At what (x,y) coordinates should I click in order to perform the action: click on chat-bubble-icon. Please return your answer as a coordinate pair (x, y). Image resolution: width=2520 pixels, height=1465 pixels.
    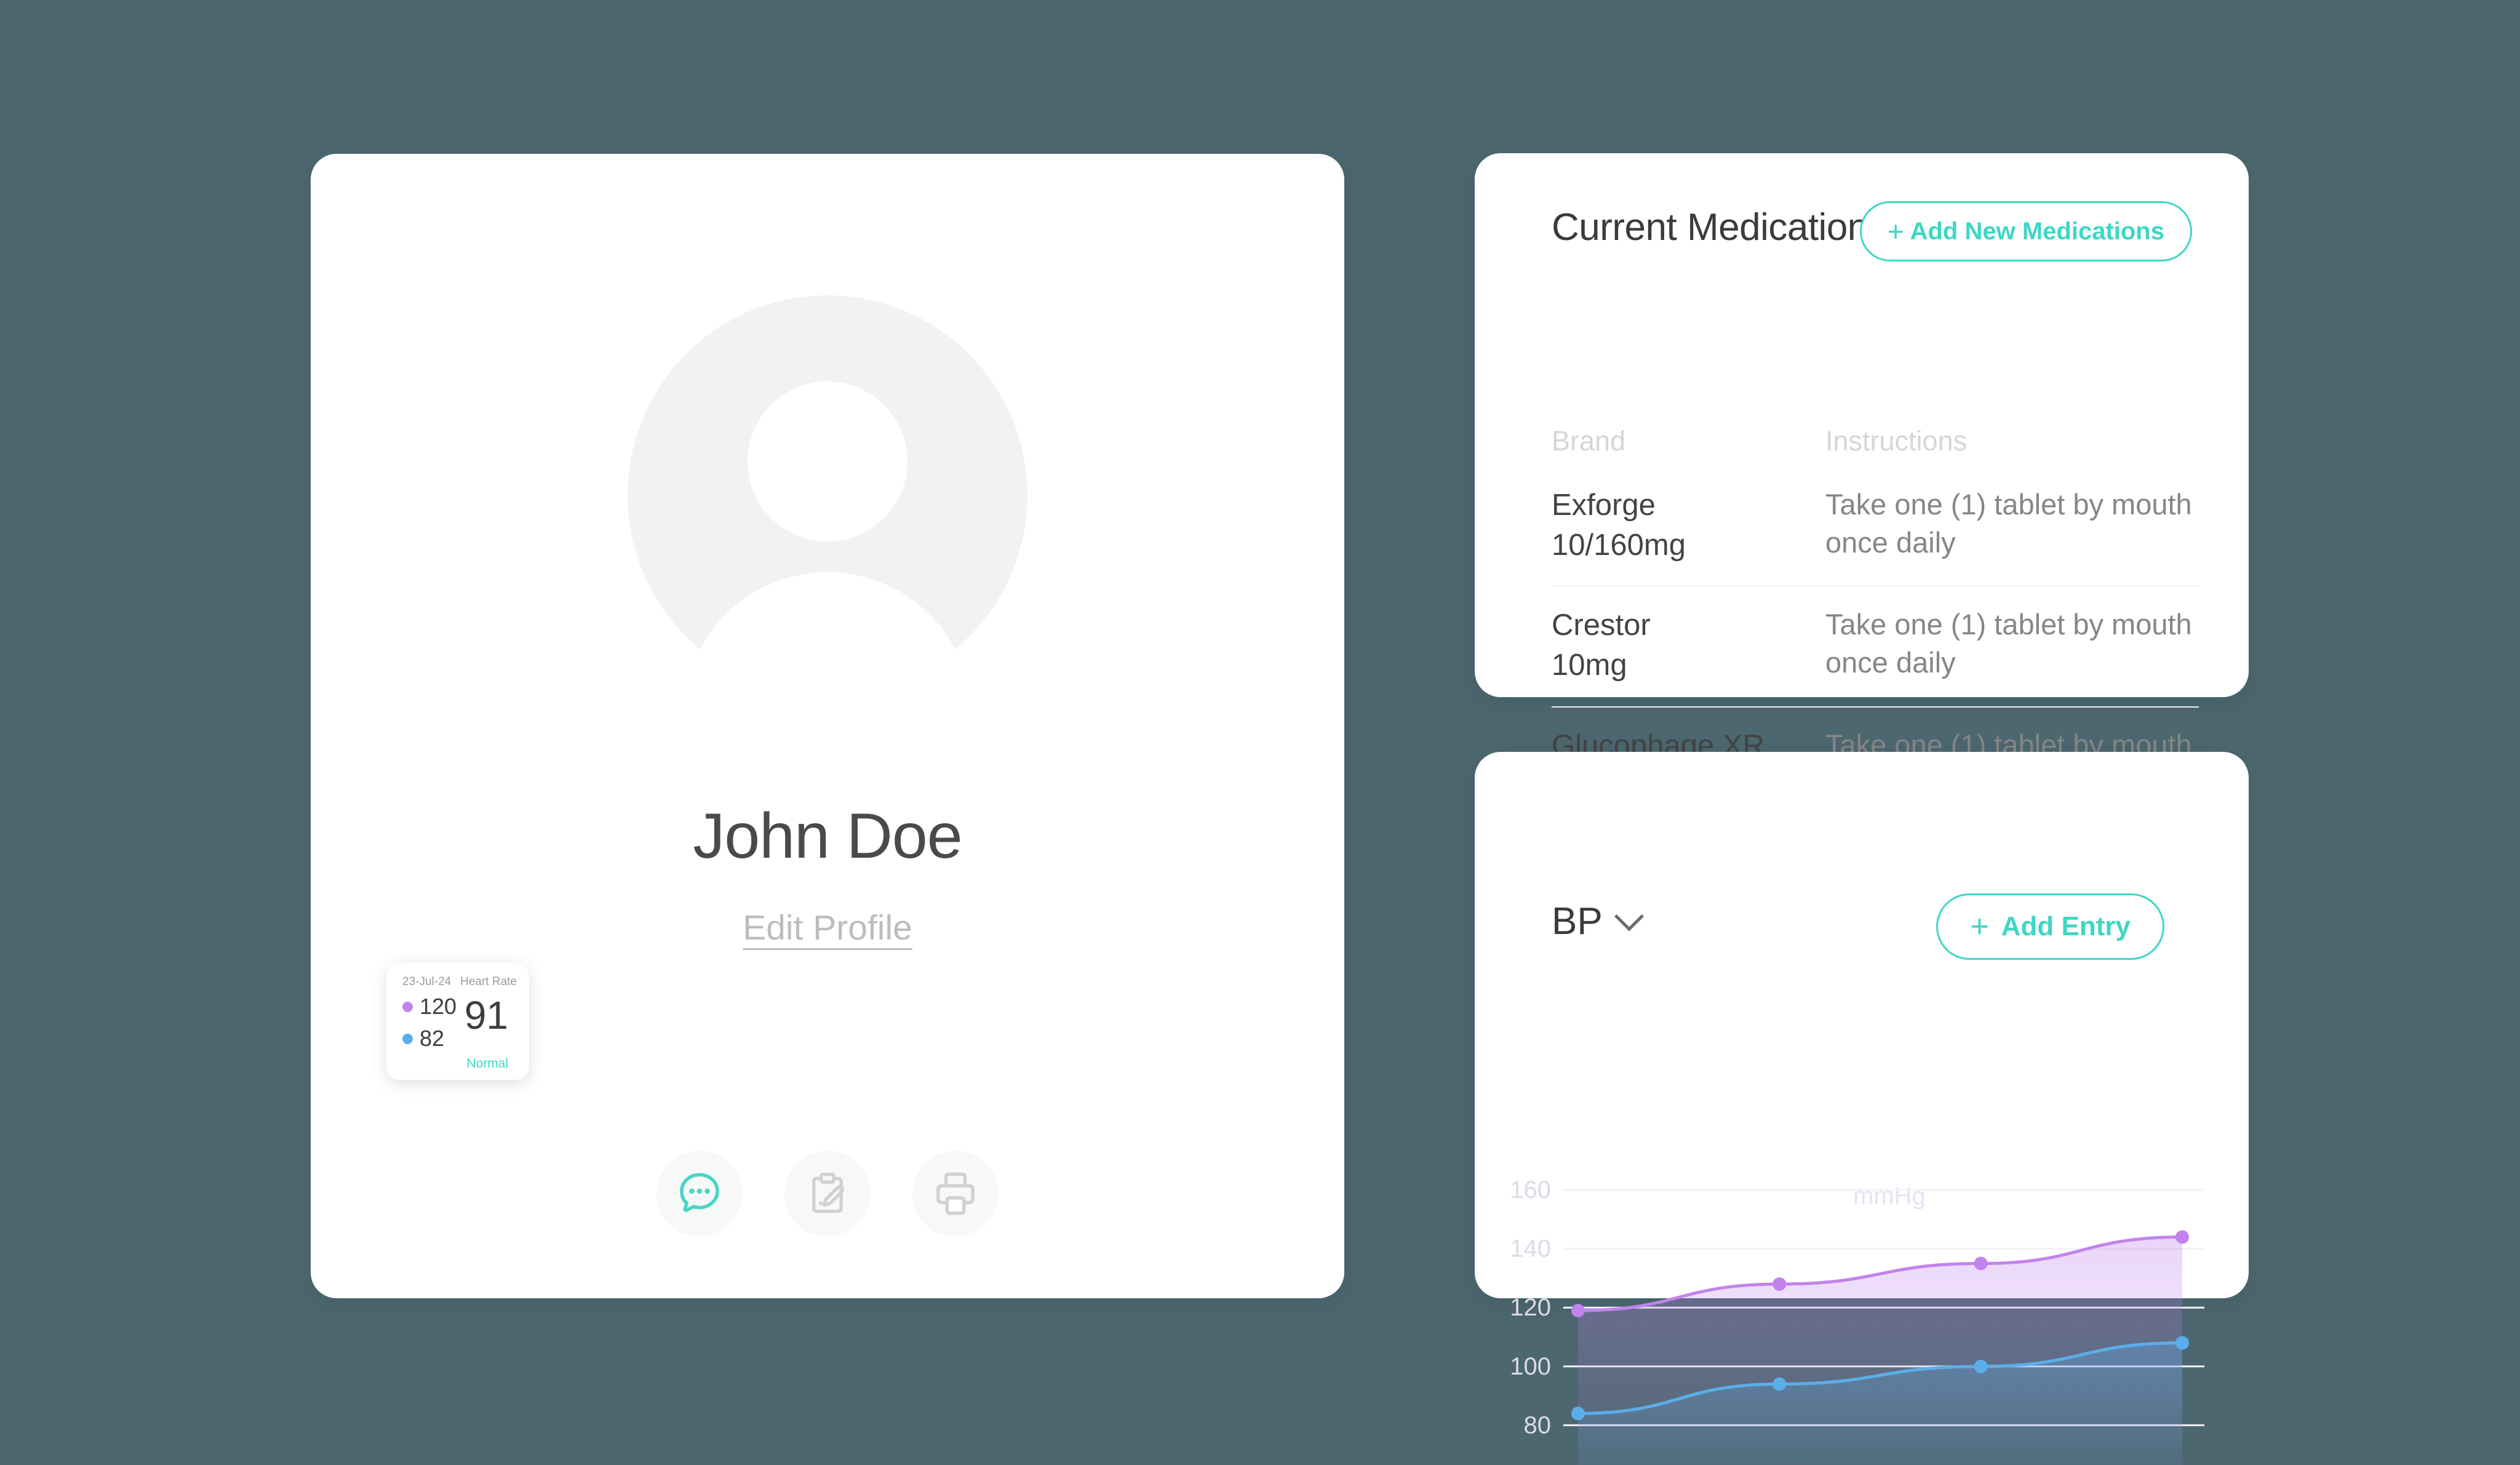
    Looking at the image, I should click on (699, 1193).